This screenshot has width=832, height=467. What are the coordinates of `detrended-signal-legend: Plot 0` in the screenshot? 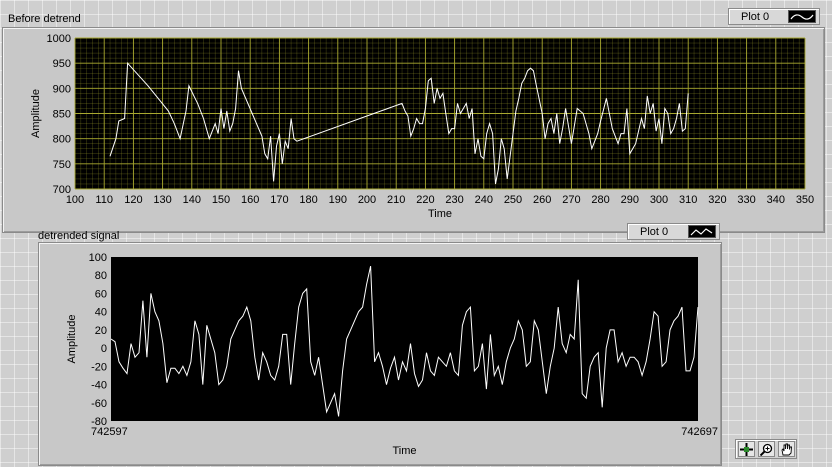 It's located at (673, 231).